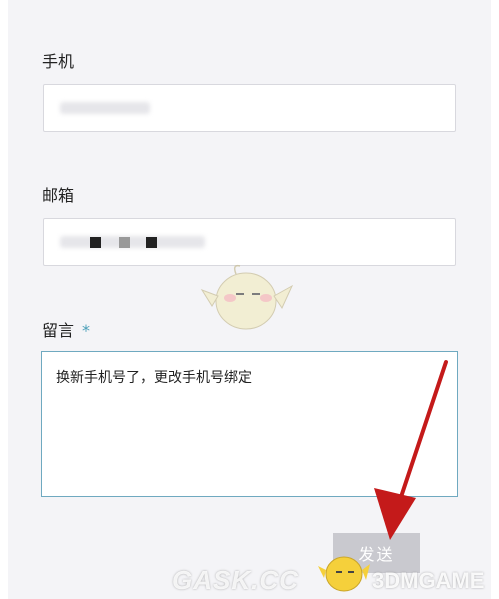 The height and width of the screenshot is (599, 499). What do you see at coordinates (249, 108) in the screenshot?
I see `phone-field` at bounding box center [249, 108].